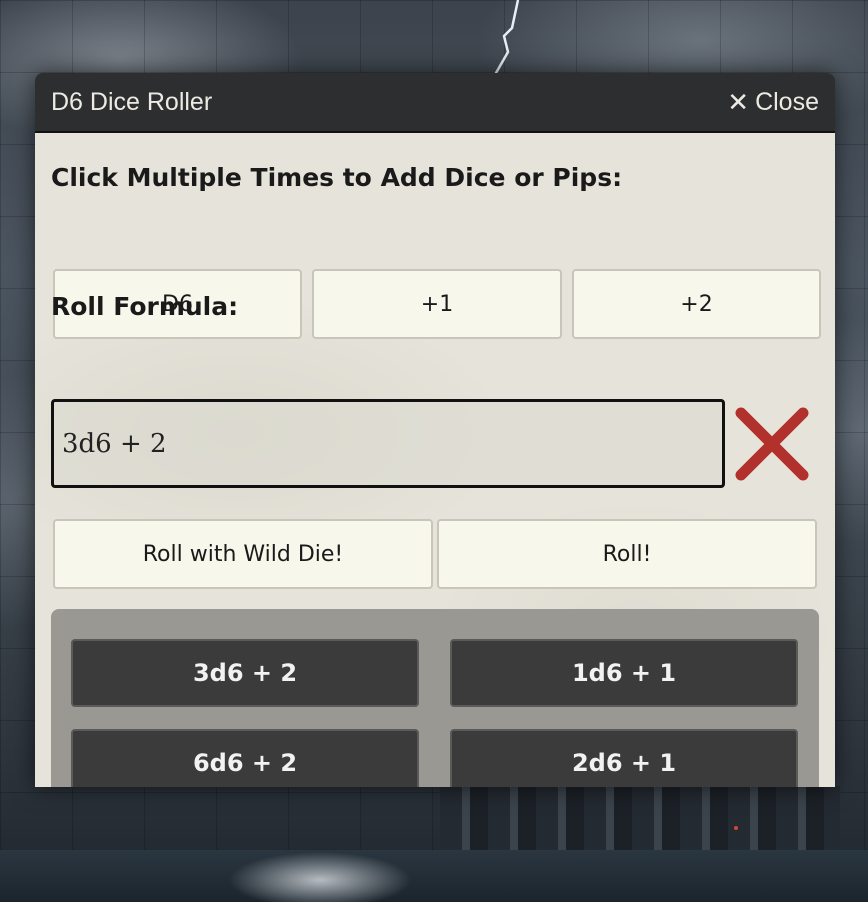 This screenshot has height=902, width=868. What do you see at coordinates (624, 758) in the screenshot?
I see `preset-roll-button: 2d6 + 1` at bounding box center [624, 758].